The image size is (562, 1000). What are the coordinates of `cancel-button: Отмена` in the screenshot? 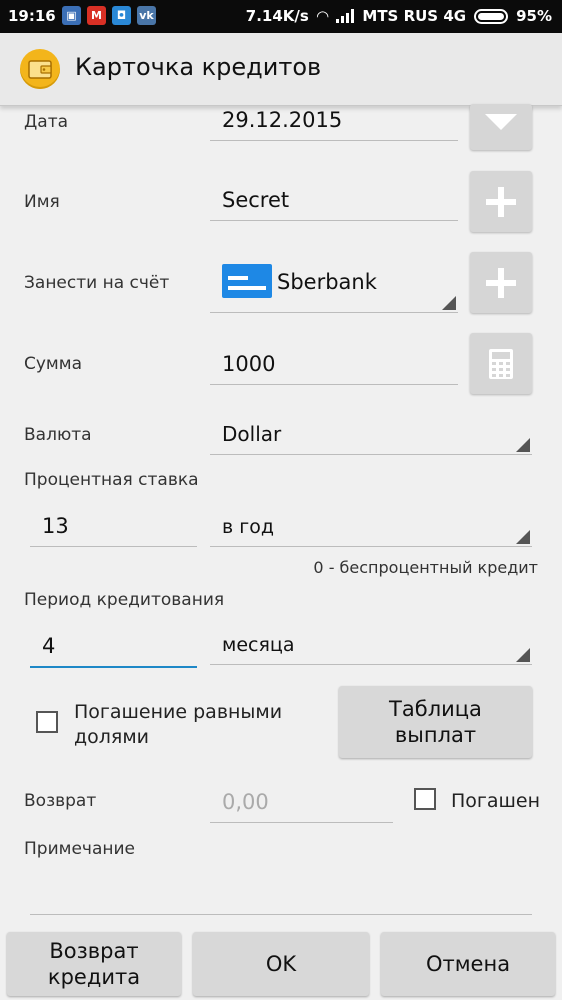 It's located at (468, 964).